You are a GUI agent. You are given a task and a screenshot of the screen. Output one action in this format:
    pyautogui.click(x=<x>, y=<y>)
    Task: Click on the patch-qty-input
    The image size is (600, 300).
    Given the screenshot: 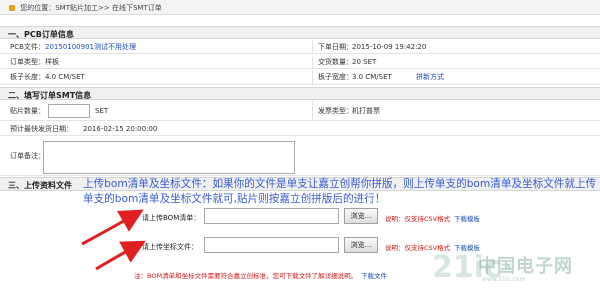 What is the action you would take?
    pyautogui.click(x=69, y=111)
    